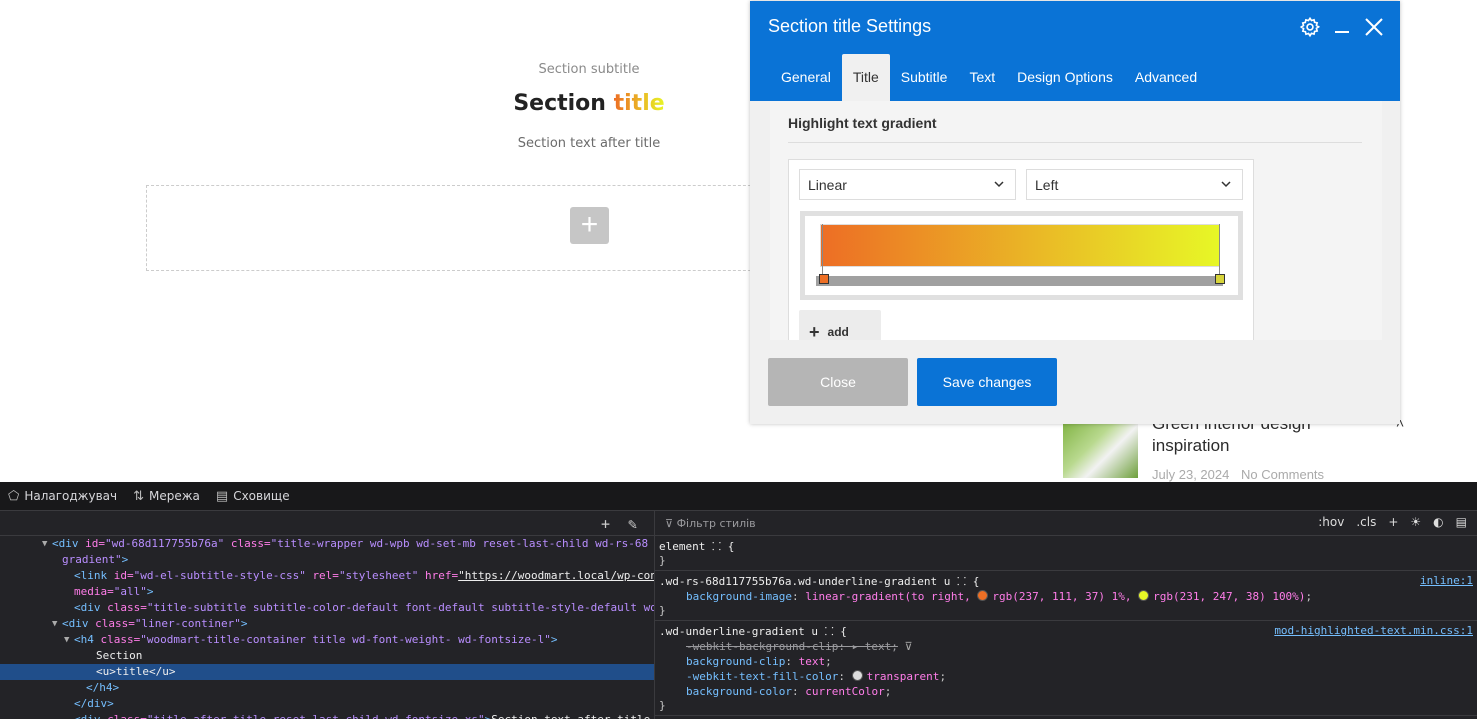 This screenshot has height=719, width=1477. Describe the element at coordinates (327, 560) in the screenshot. I see `html-tree-line: gradient">` at that location.